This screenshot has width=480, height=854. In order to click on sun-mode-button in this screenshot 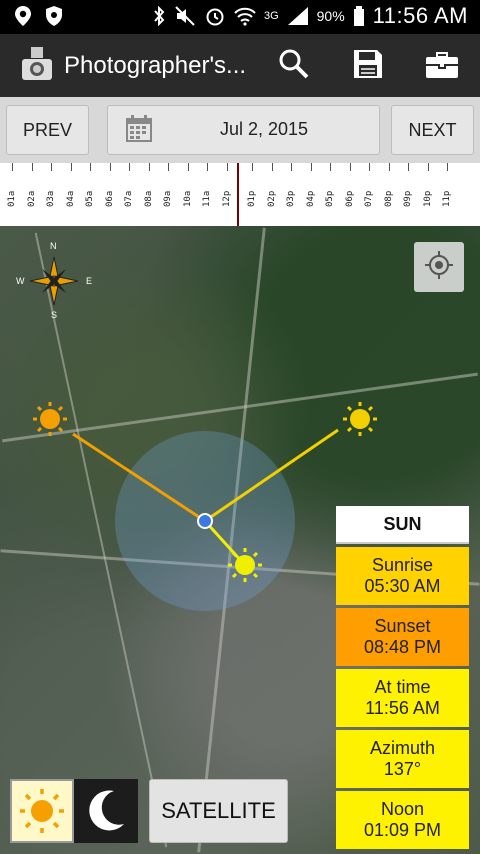, I will do `click(42, 811)`.